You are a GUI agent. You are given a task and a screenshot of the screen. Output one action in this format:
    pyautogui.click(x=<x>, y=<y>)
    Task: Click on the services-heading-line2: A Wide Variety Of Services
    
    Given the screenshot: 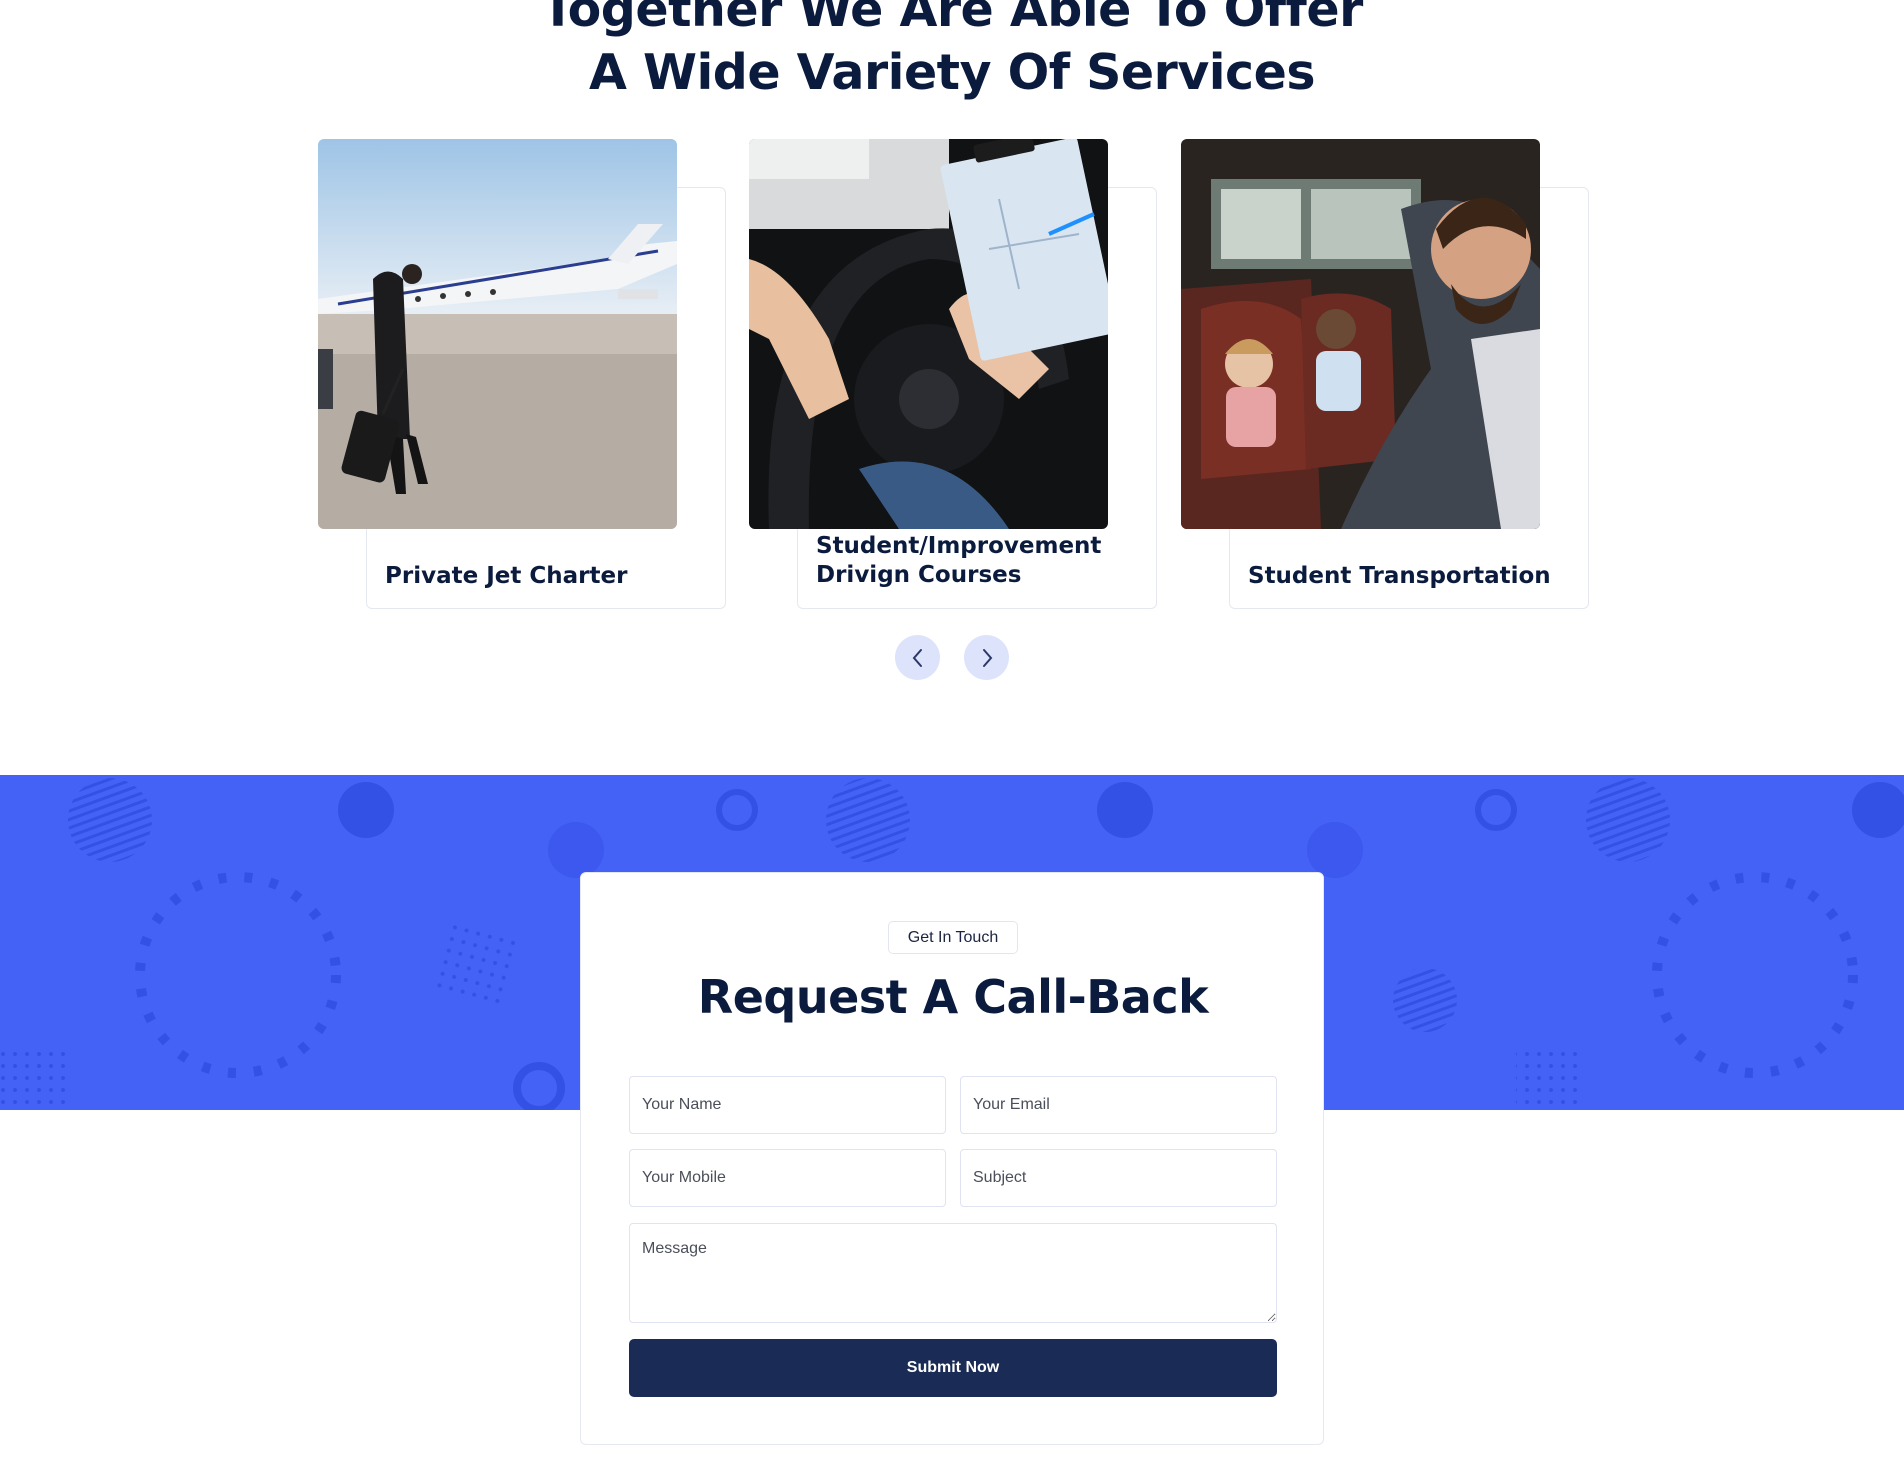 What is the action you would take?
    pyautogui.click(x=952, y=72)
    